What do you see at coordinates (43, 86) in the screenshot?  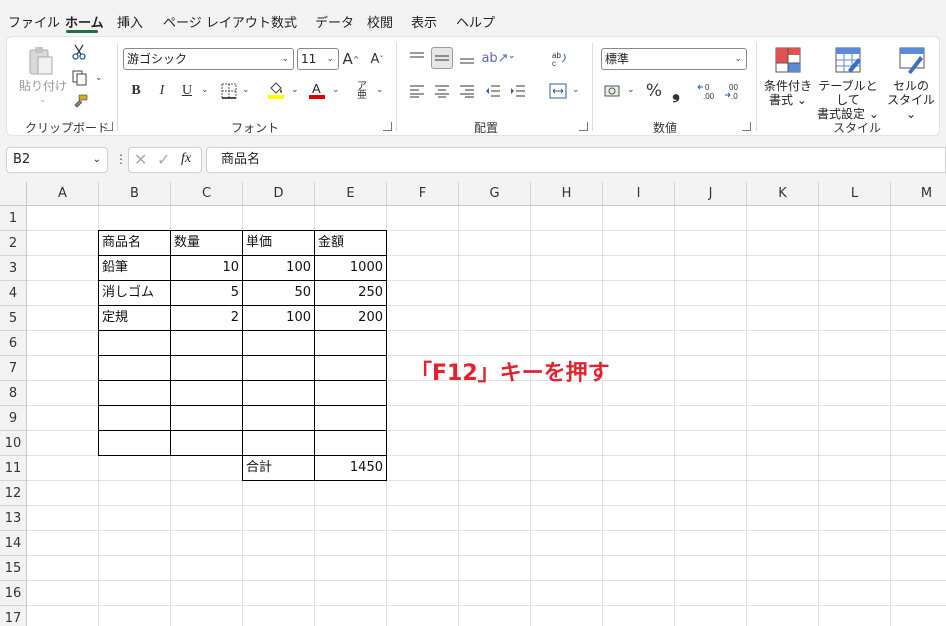 I see `paste-label: 貼り付け` at bounding box center [43, 86].